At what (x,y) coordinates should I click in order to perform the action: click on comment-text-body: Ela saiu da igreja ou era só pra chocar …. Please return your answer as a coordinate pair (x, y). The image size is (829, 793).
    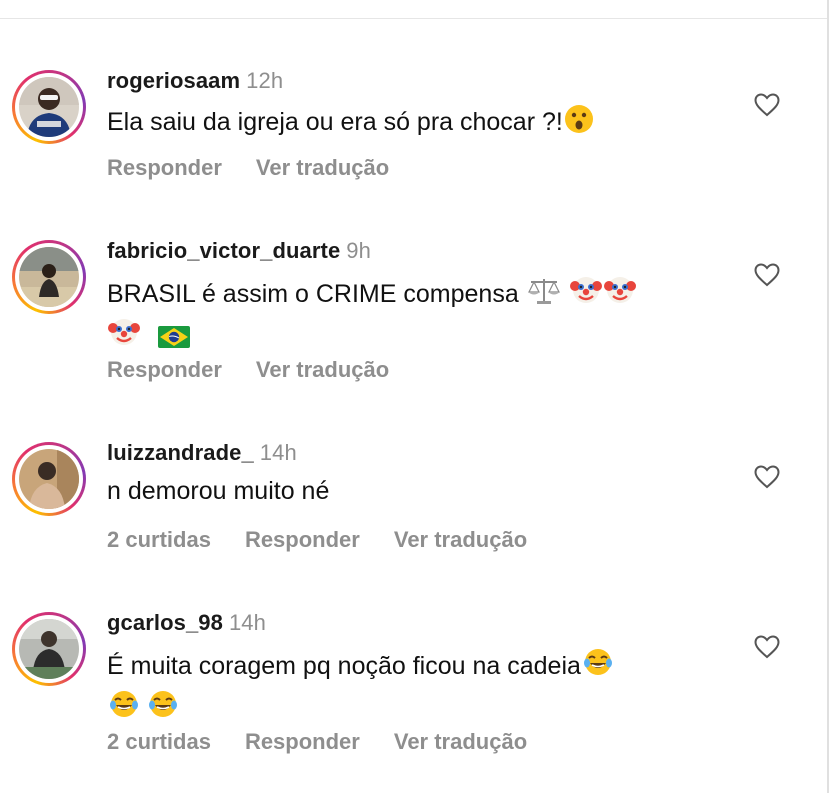
    Looking at the image, I should click on (335, 122).